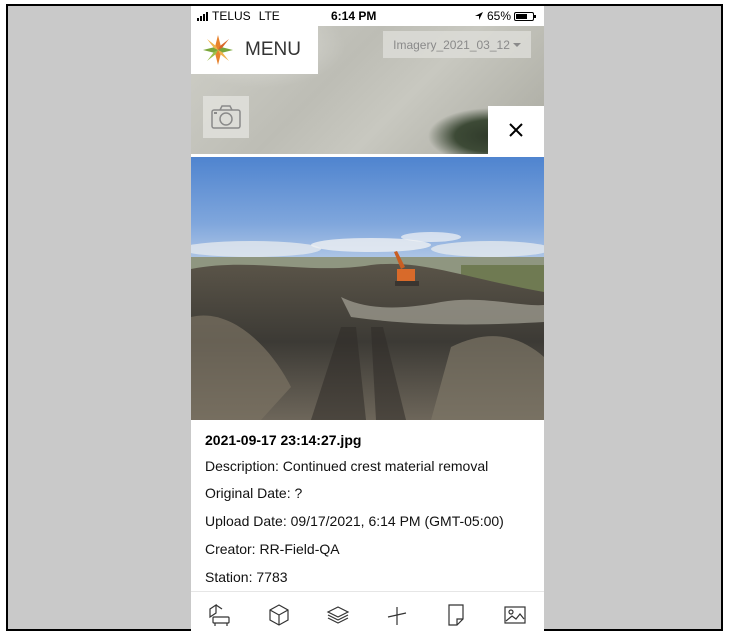  I want to click on battery-percent: 65%, so click(498, 16).